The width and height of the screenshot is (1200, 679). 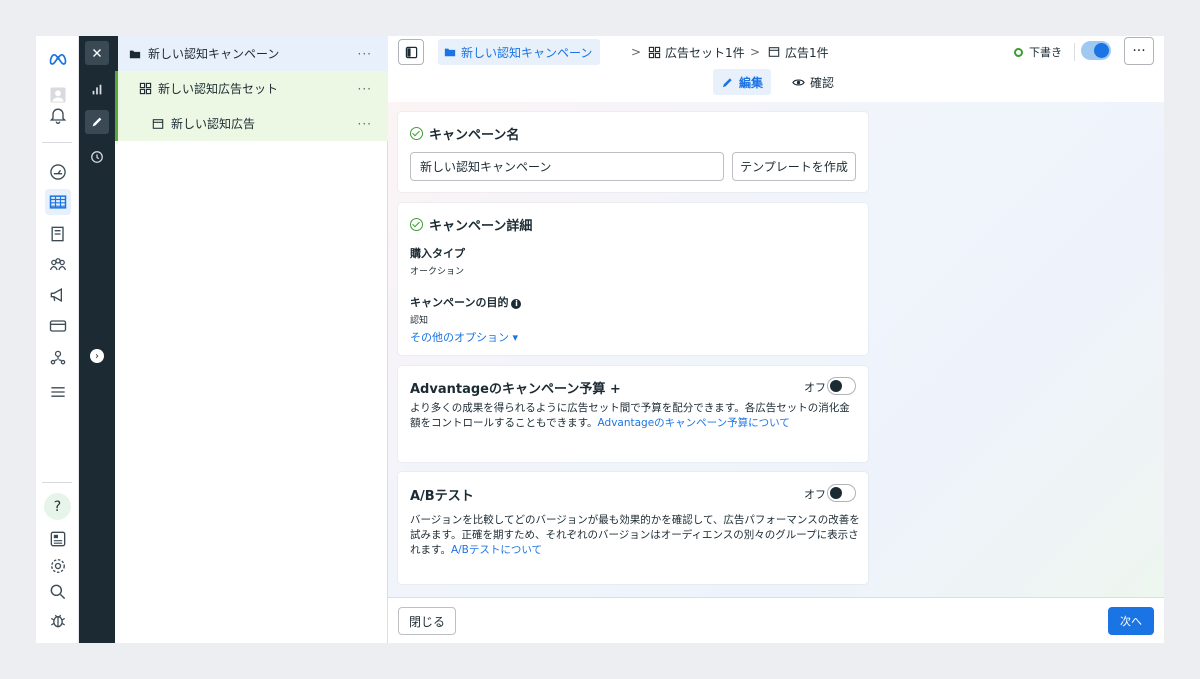 What do you see at coordinates (58, 326) in the screenshot?
I see `billing-card-icon` at bounding box center [58, 326].